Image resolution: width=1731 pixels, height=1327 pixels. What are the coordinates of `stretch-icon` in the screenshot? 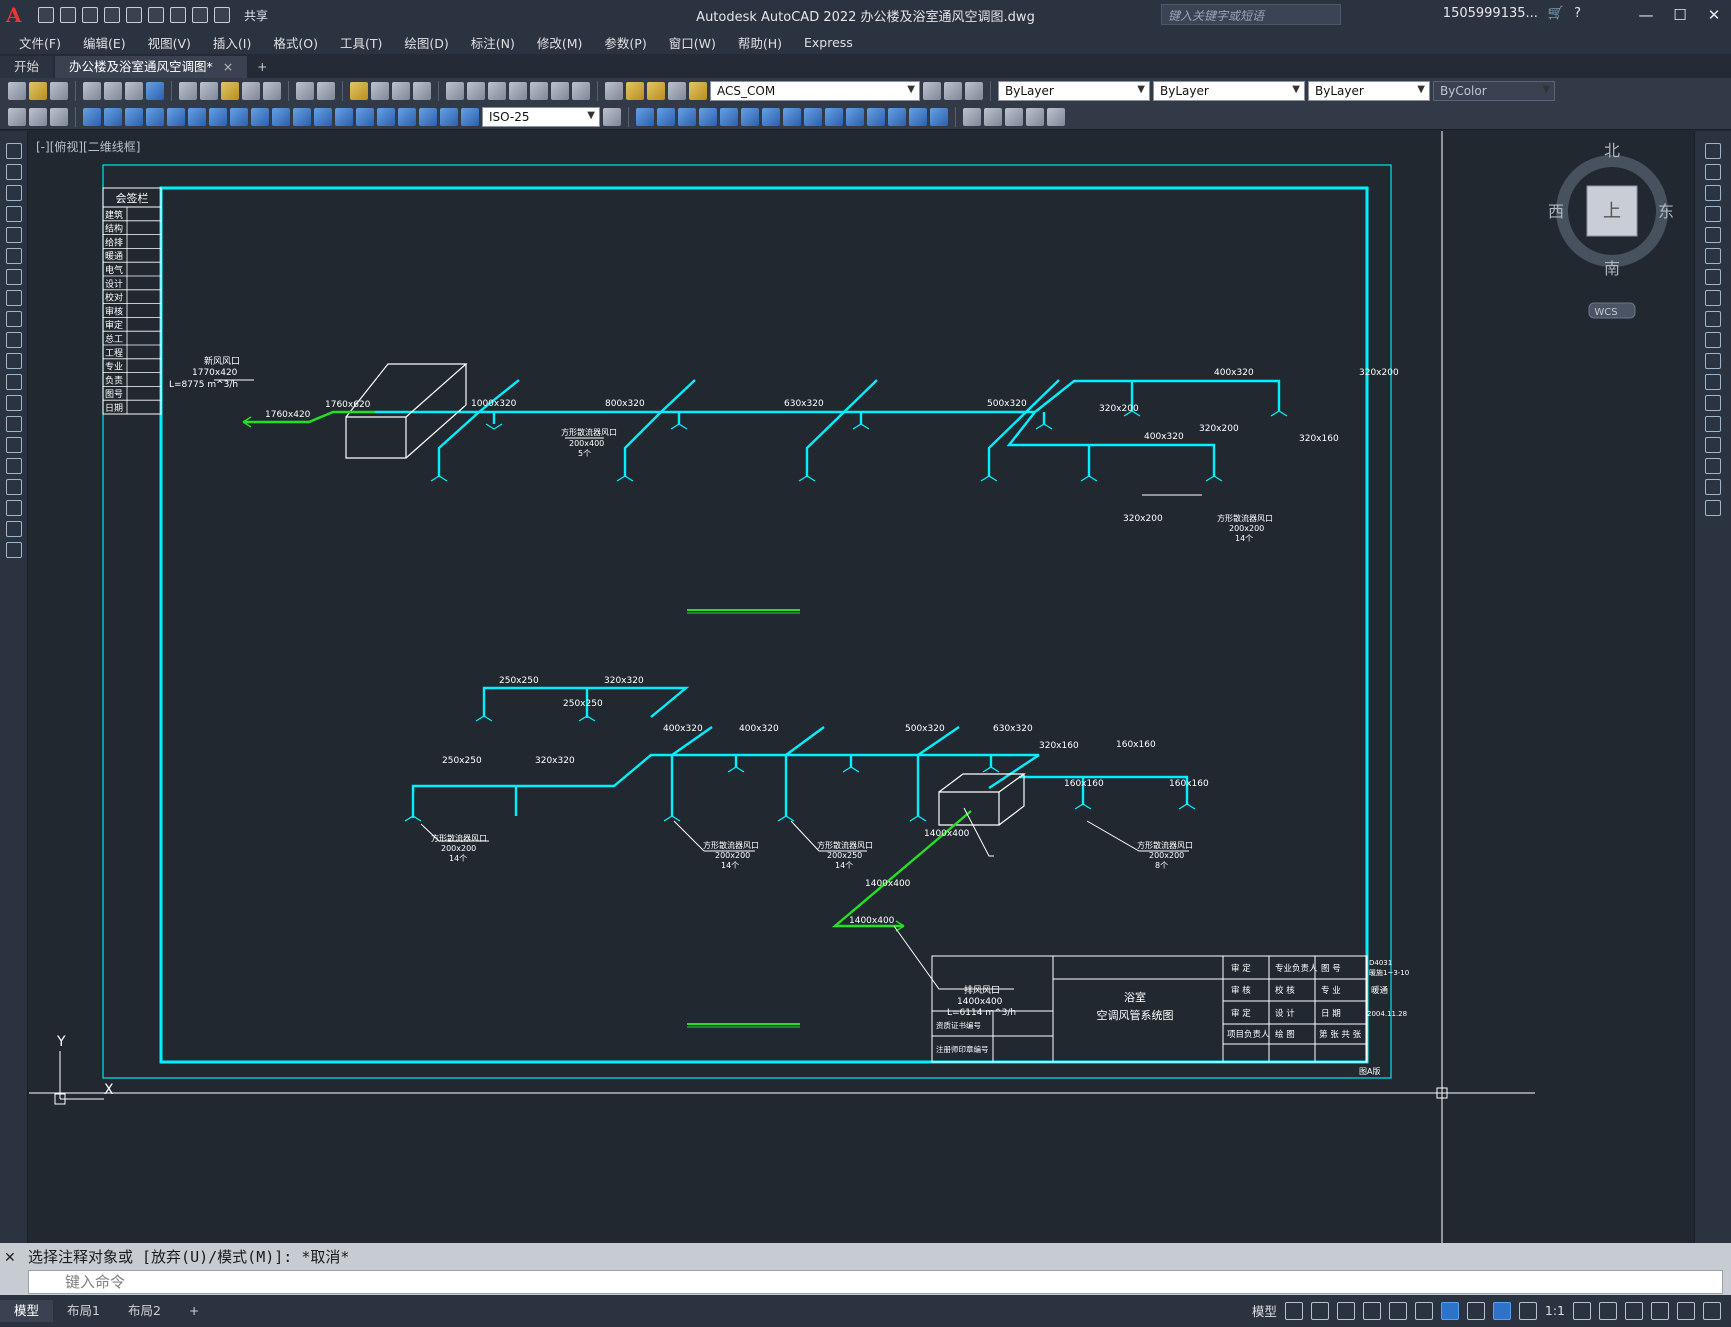 It's located at (813, 116).